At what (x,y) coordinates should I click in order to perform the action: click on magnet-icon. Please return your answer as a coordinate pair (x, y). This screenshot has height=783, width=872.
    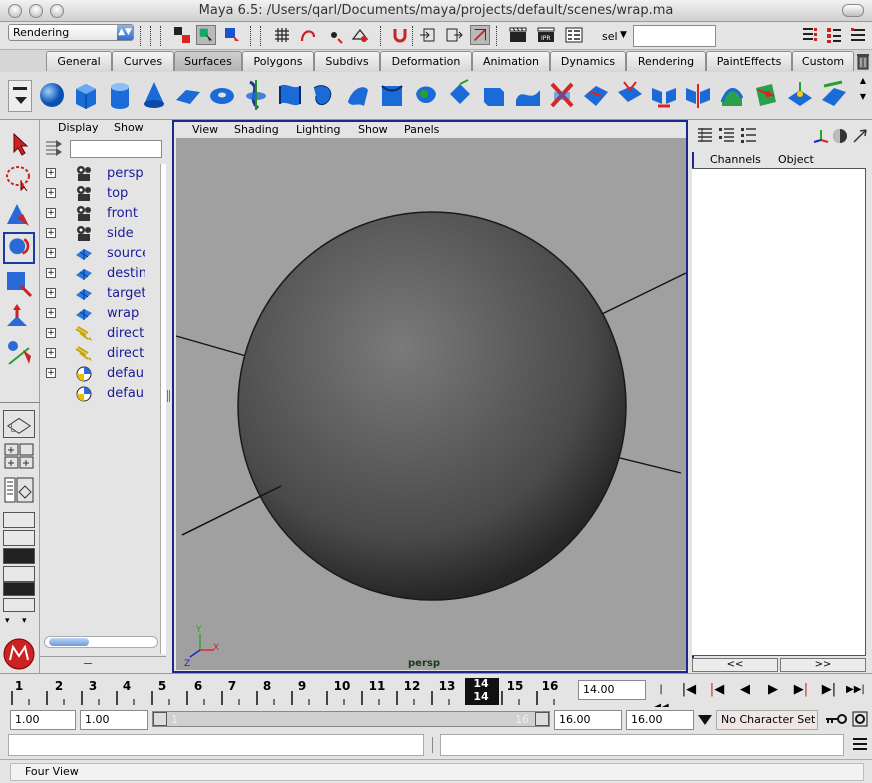
    Looking at the image, I should click on (400, 35).